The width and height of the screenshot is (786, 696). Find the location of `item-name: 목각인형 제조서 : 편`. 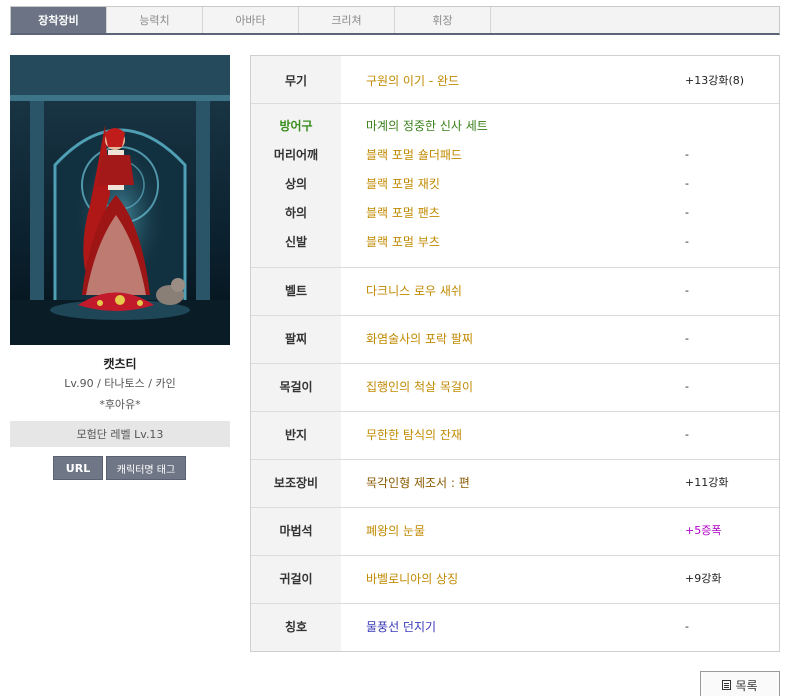

item-name: 목각인형 제조서 : 편 is located at coordinates (418, 482).